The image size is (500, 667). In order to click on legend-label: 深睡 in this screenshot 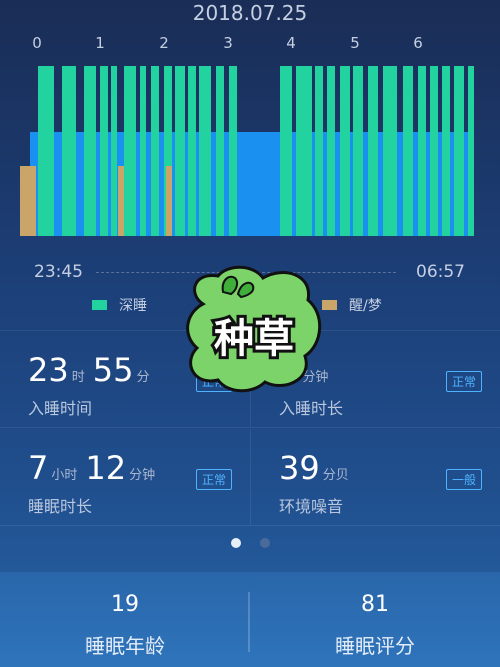, I will do `click(133, 306)`.